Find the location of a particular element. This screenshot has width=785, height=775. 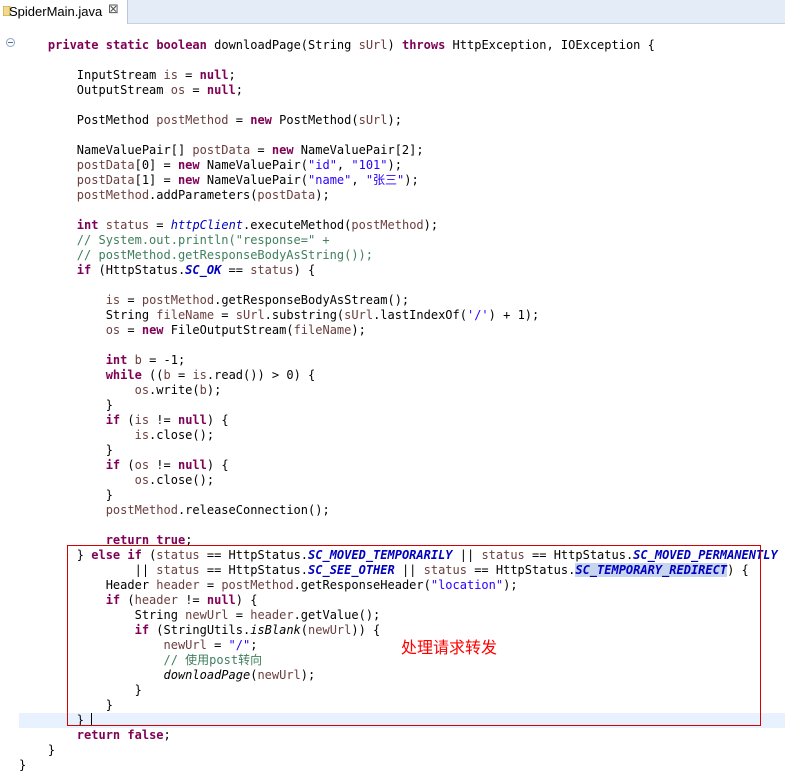

tab-spidermain-java: SpiderMain.java ⊠ is located at coordinates (64, 12).